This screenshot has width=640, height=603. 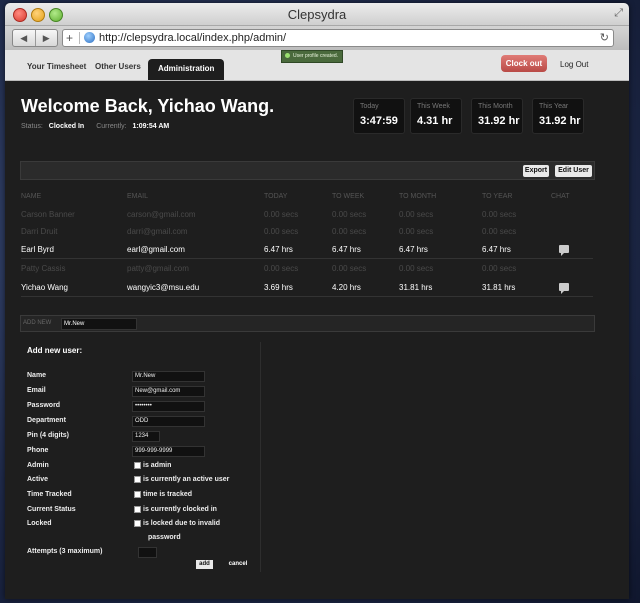 What do you see at coordinates (38, 450) in the screenshot?
I see `phone-label: Phone` at bounding box center [38, 450].